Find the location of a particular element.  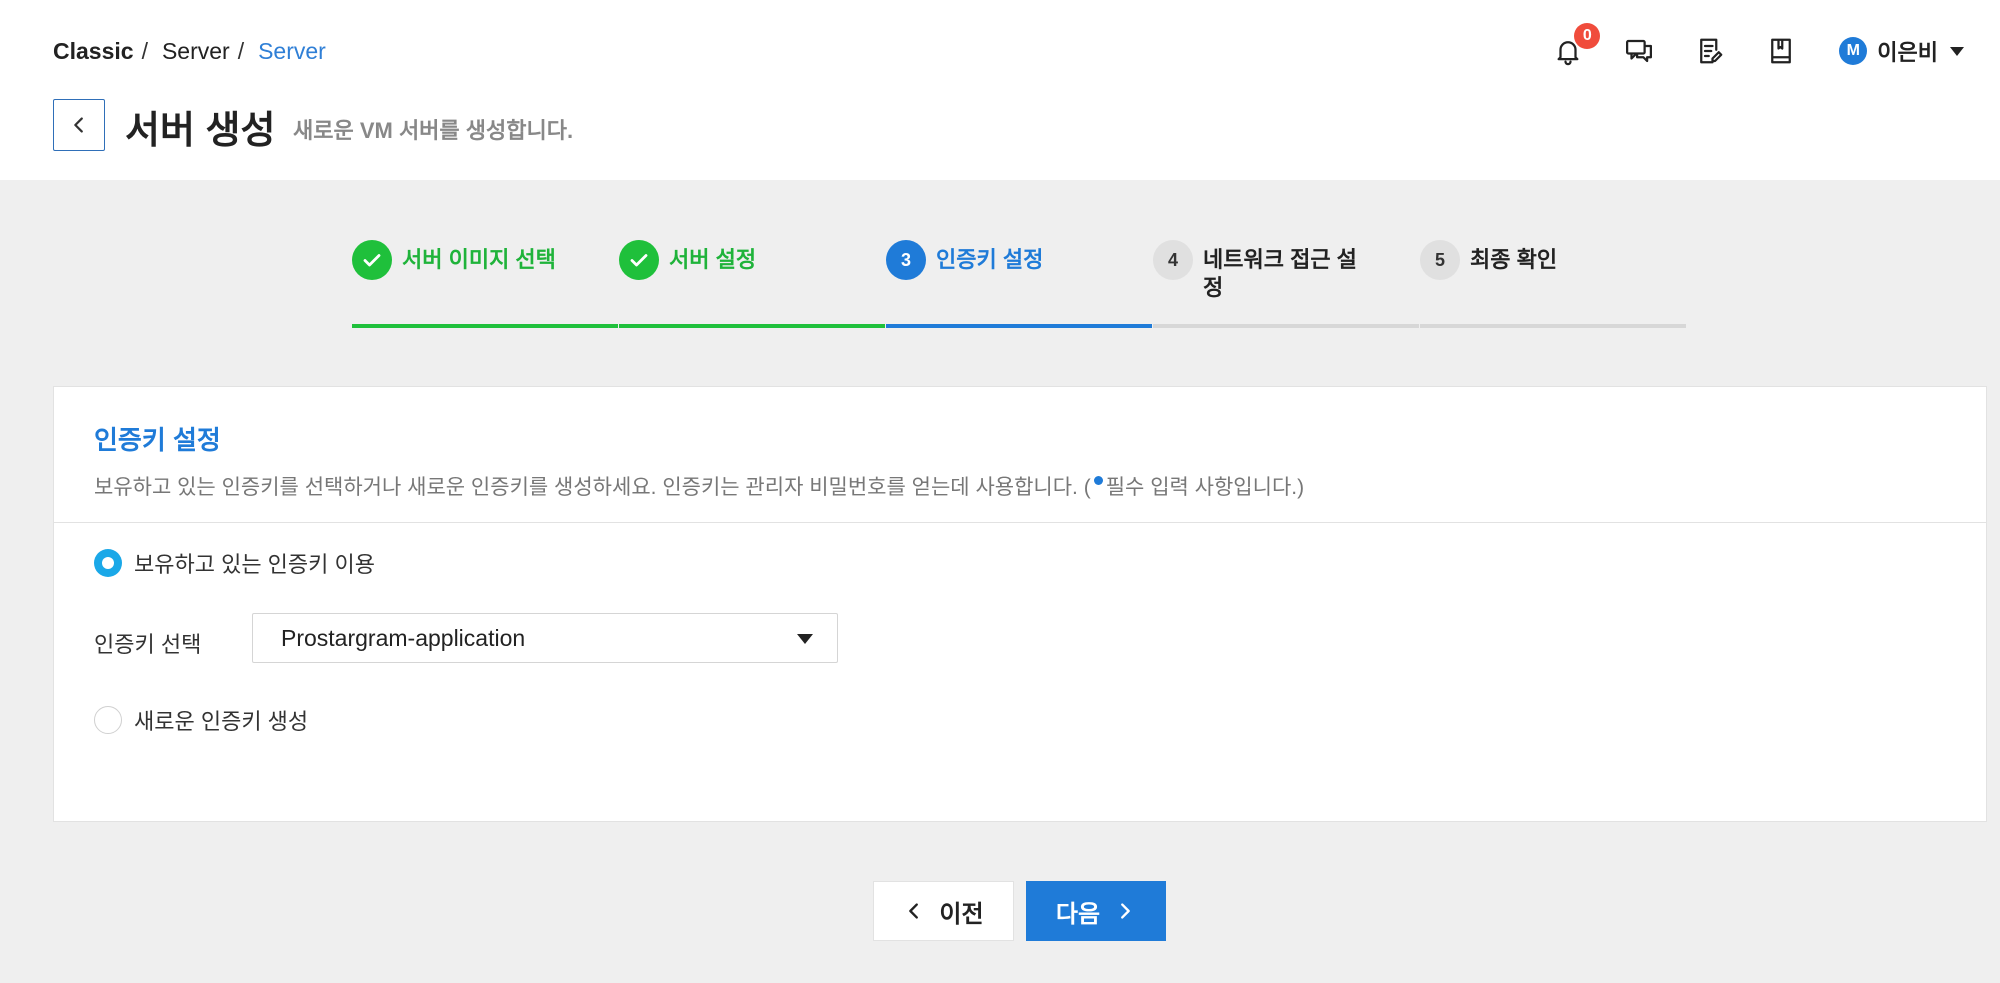

chevron-down-icon is located at coordinates (1957, 51).